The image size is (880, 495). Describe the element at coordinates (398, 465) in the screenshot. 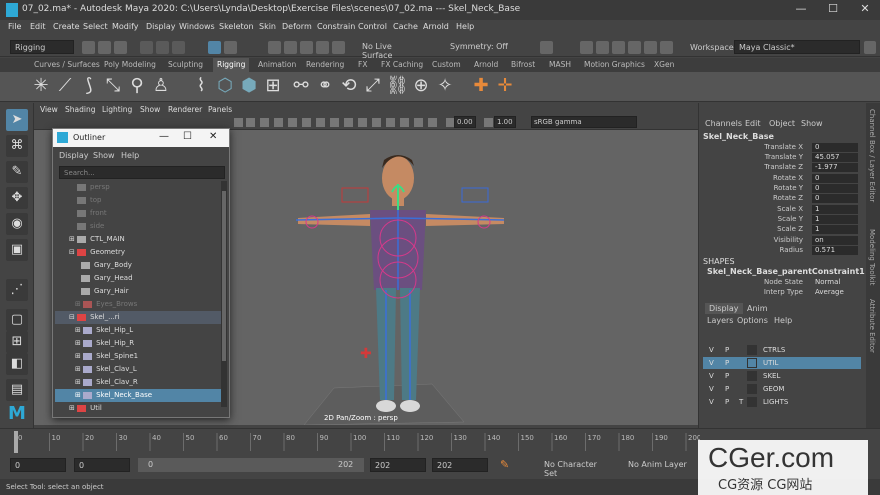

I see `playback-end-field: 202` at that location.